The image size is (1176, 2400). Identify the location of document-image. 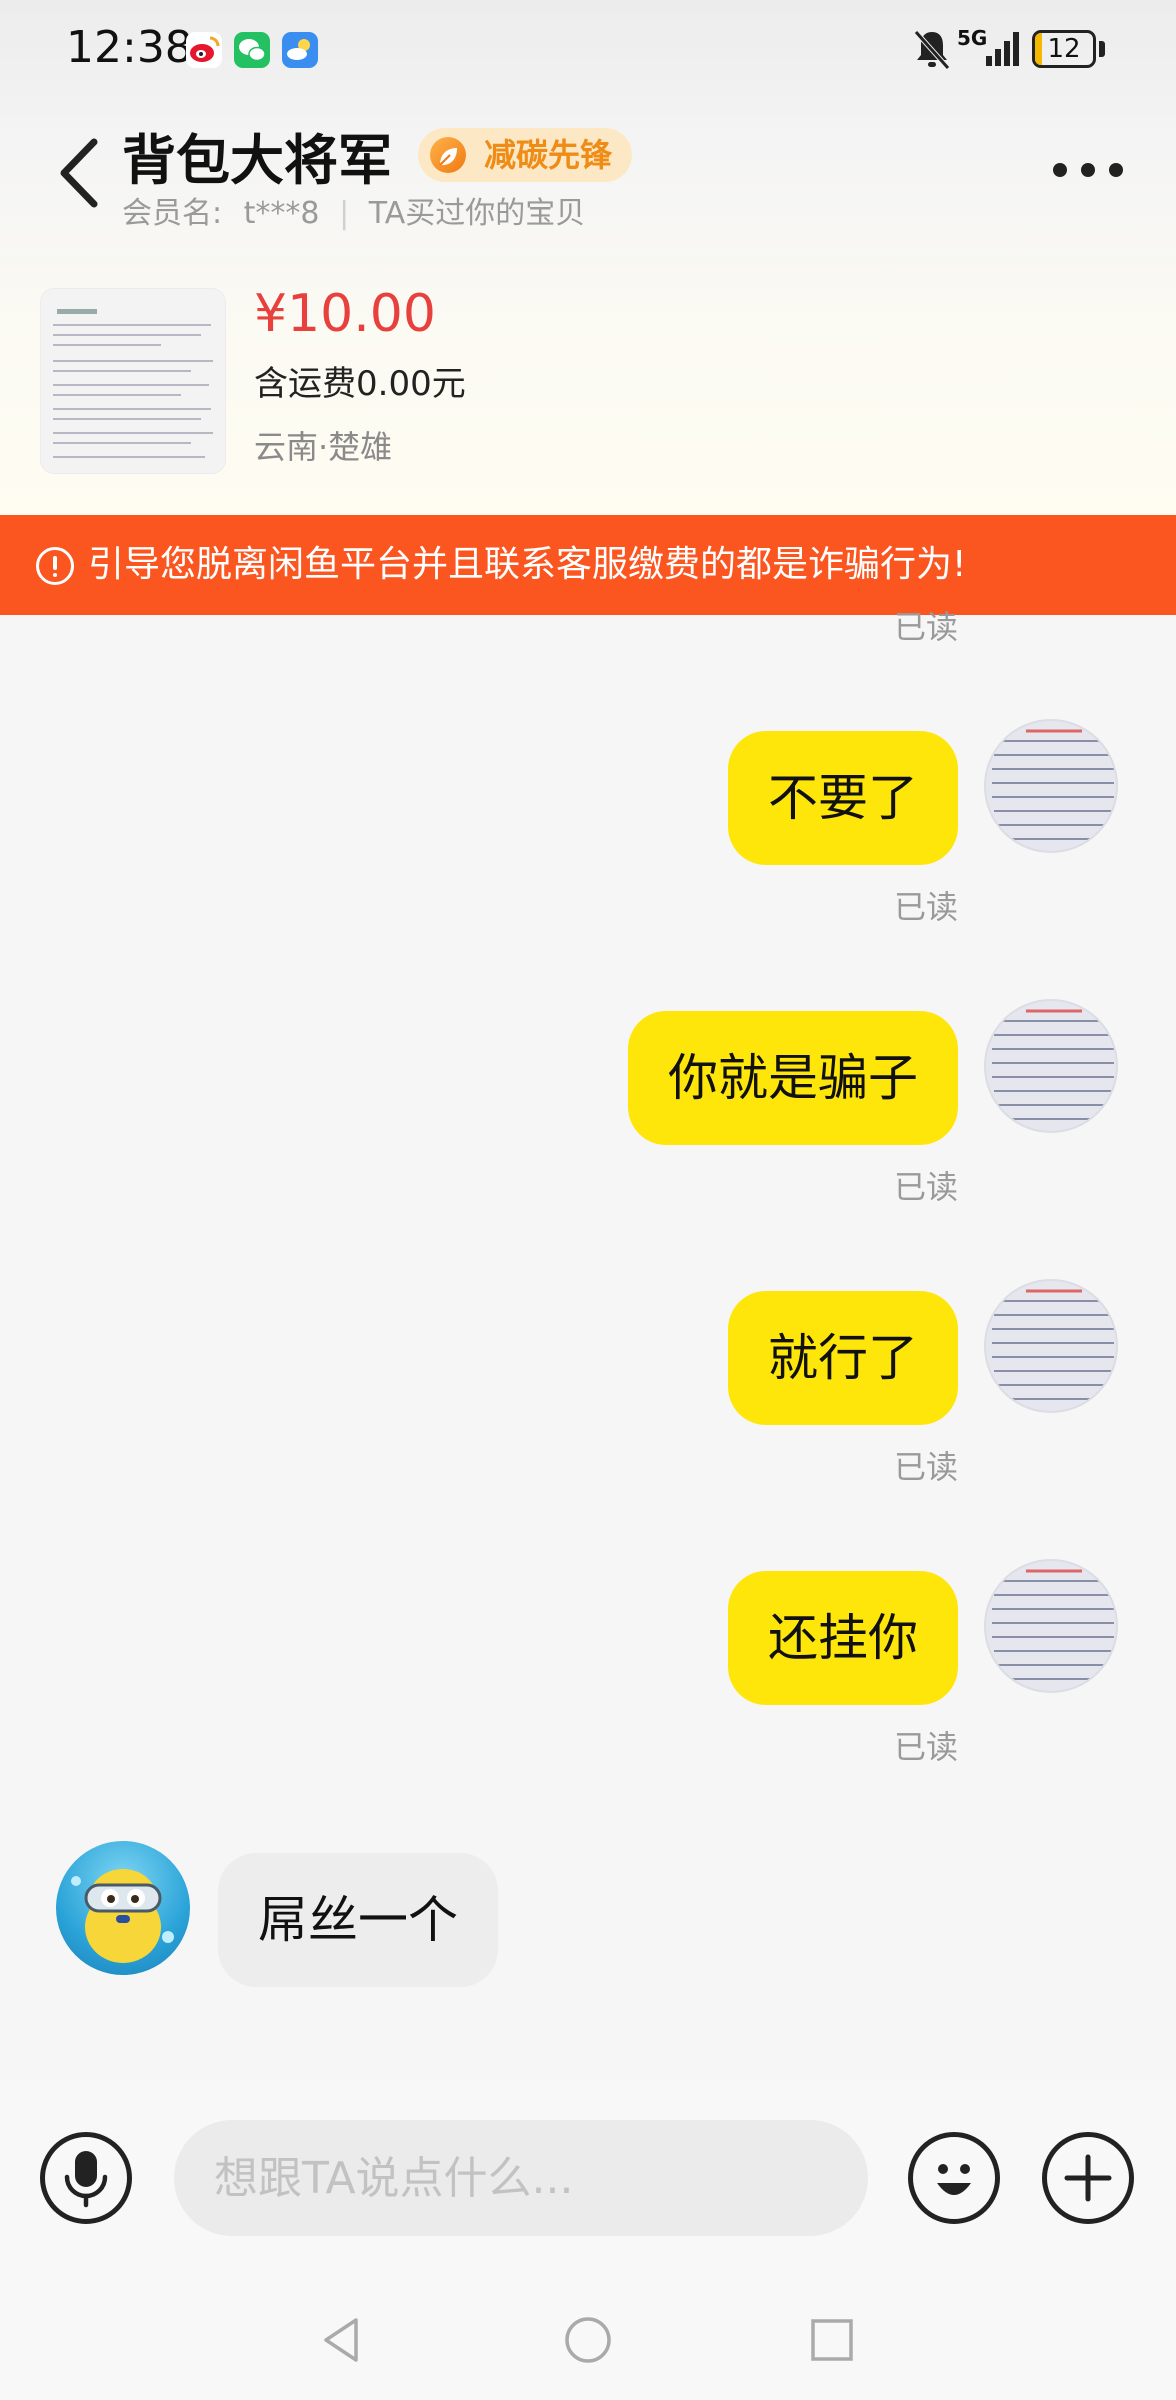
(133, 383).